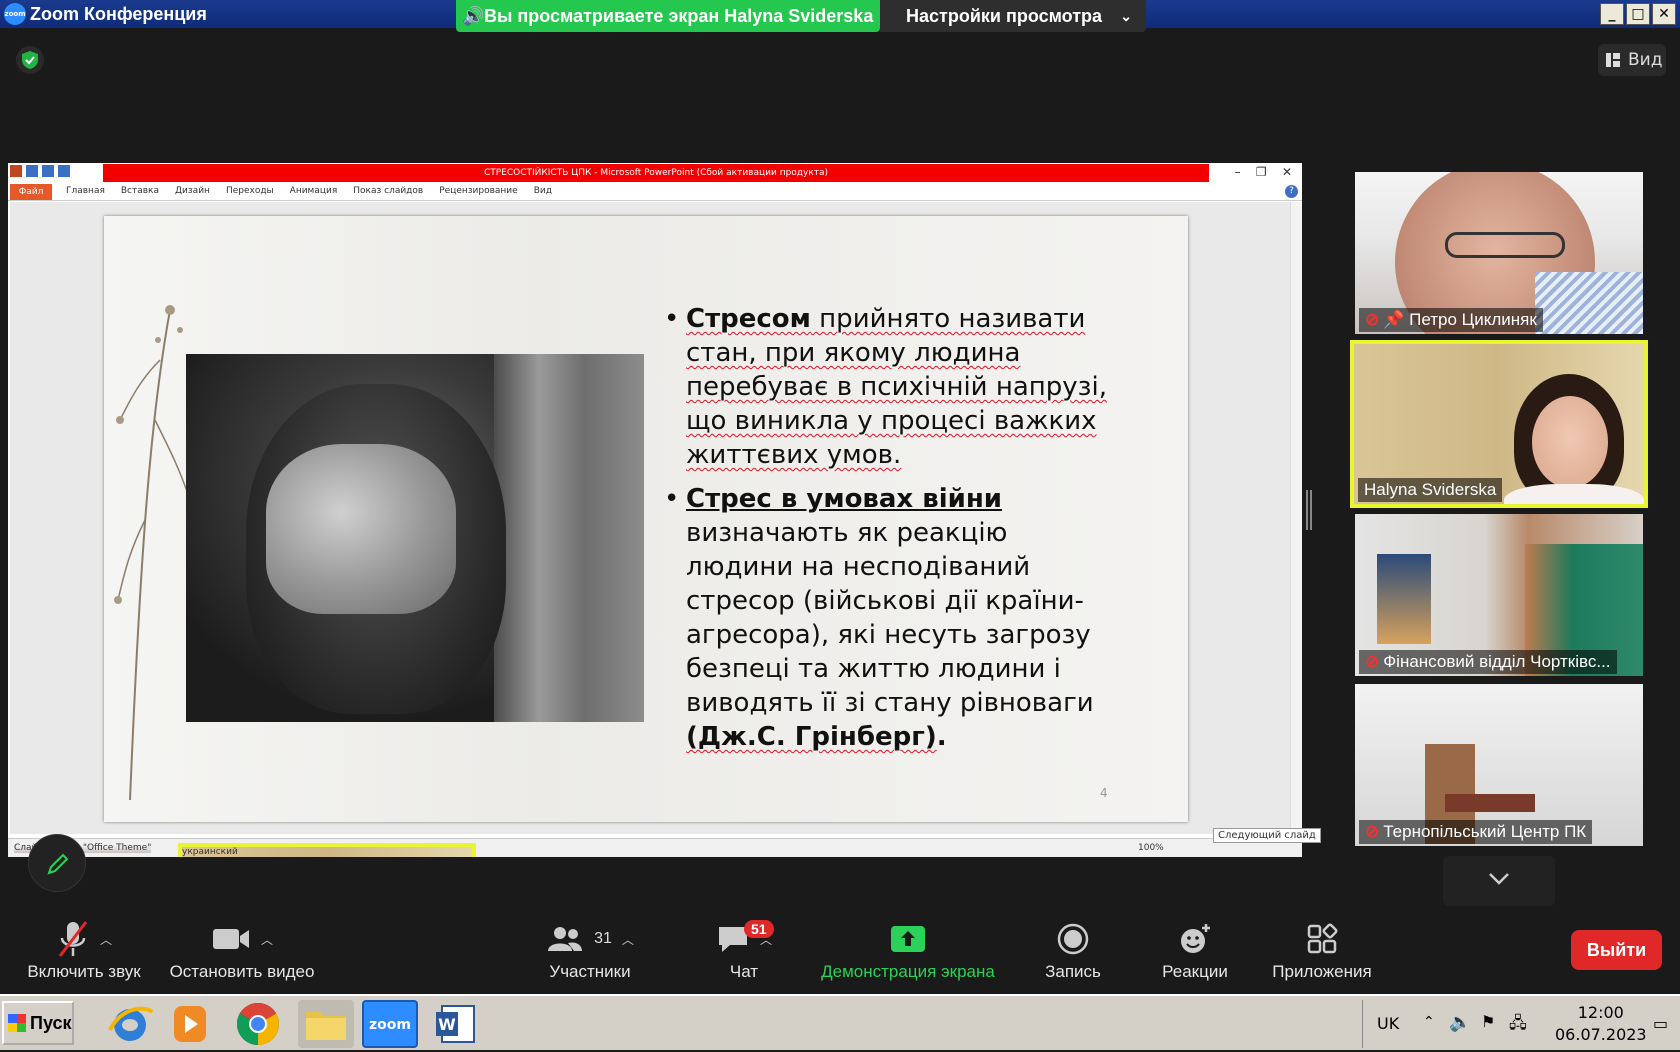 The image size is (1680, 1052). I want to click on clock-time: 12:00, so click(1600, 1012).